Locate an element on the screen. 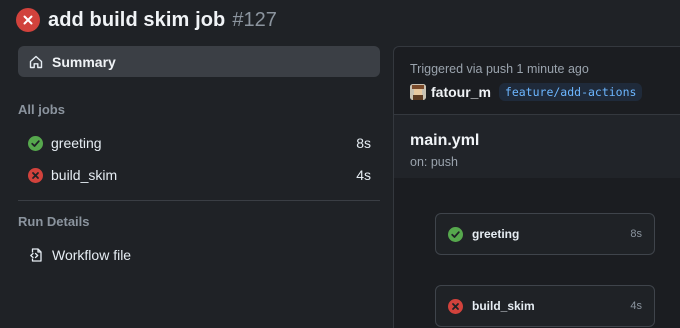 The height and width of the screenshot is (328, 680). sidebar-divider is located at coordinates (199, 200).